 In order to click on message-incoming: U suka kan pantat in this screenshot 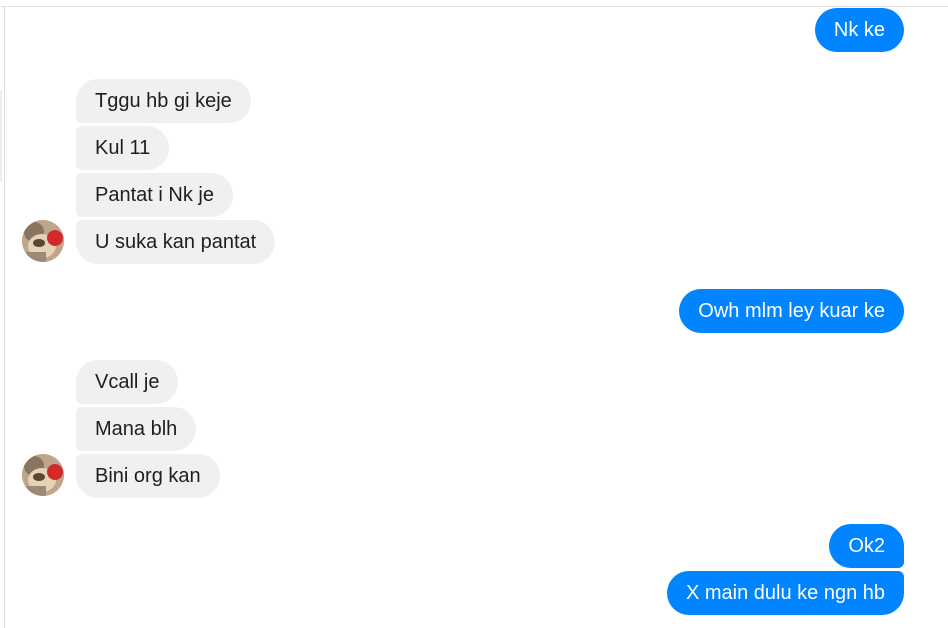, I will do `click(176, 242)`.